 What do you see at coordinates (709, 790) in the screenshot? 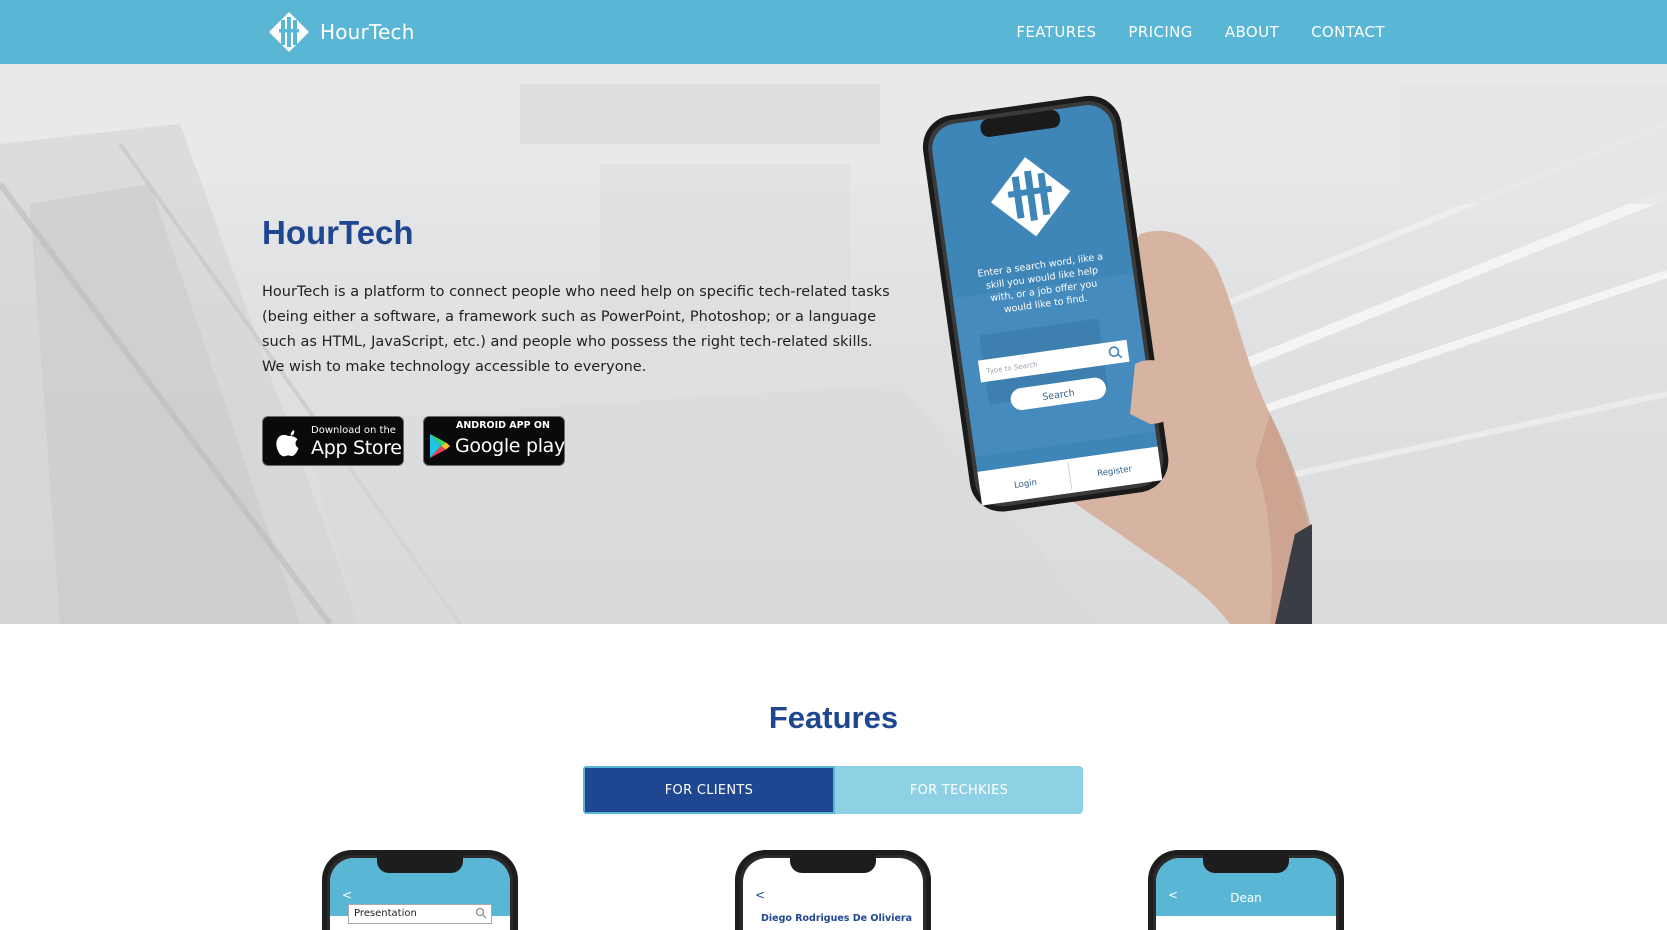
I see `tab-for-clients: FOR CLIENTS` at bounding box center [709, 790].